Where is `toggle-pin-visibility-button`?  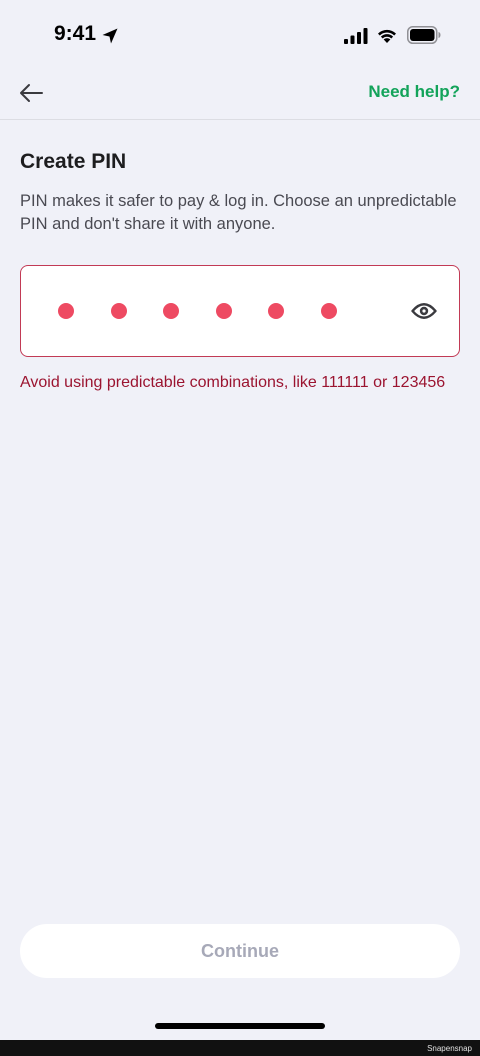 toggle-pin-visibility-button is located at coordinates (424, 311).